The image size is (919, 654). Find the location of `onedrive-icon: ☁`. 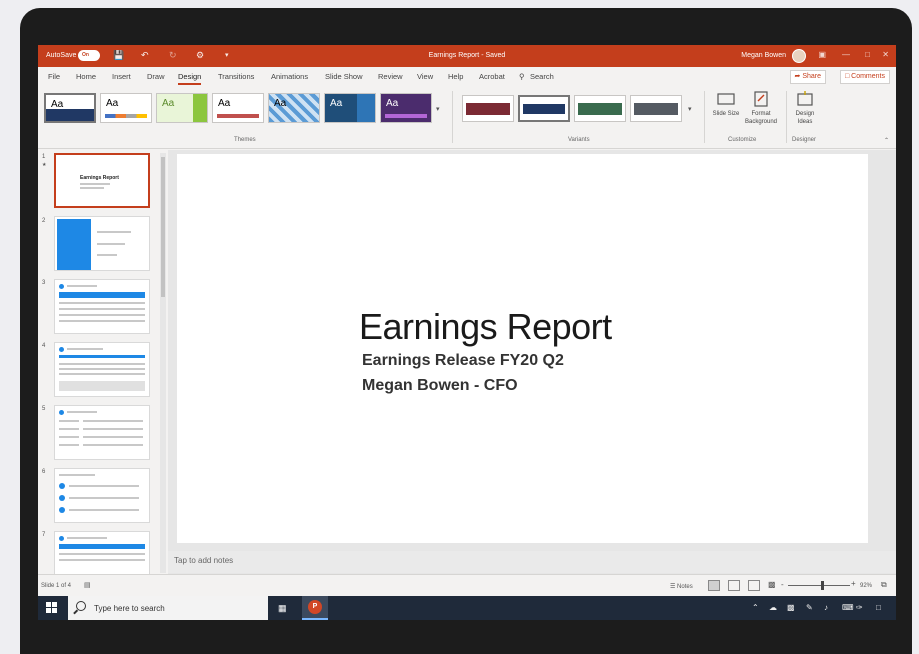

onedrive-icon: ☁ is located at coordinates (773, 607).